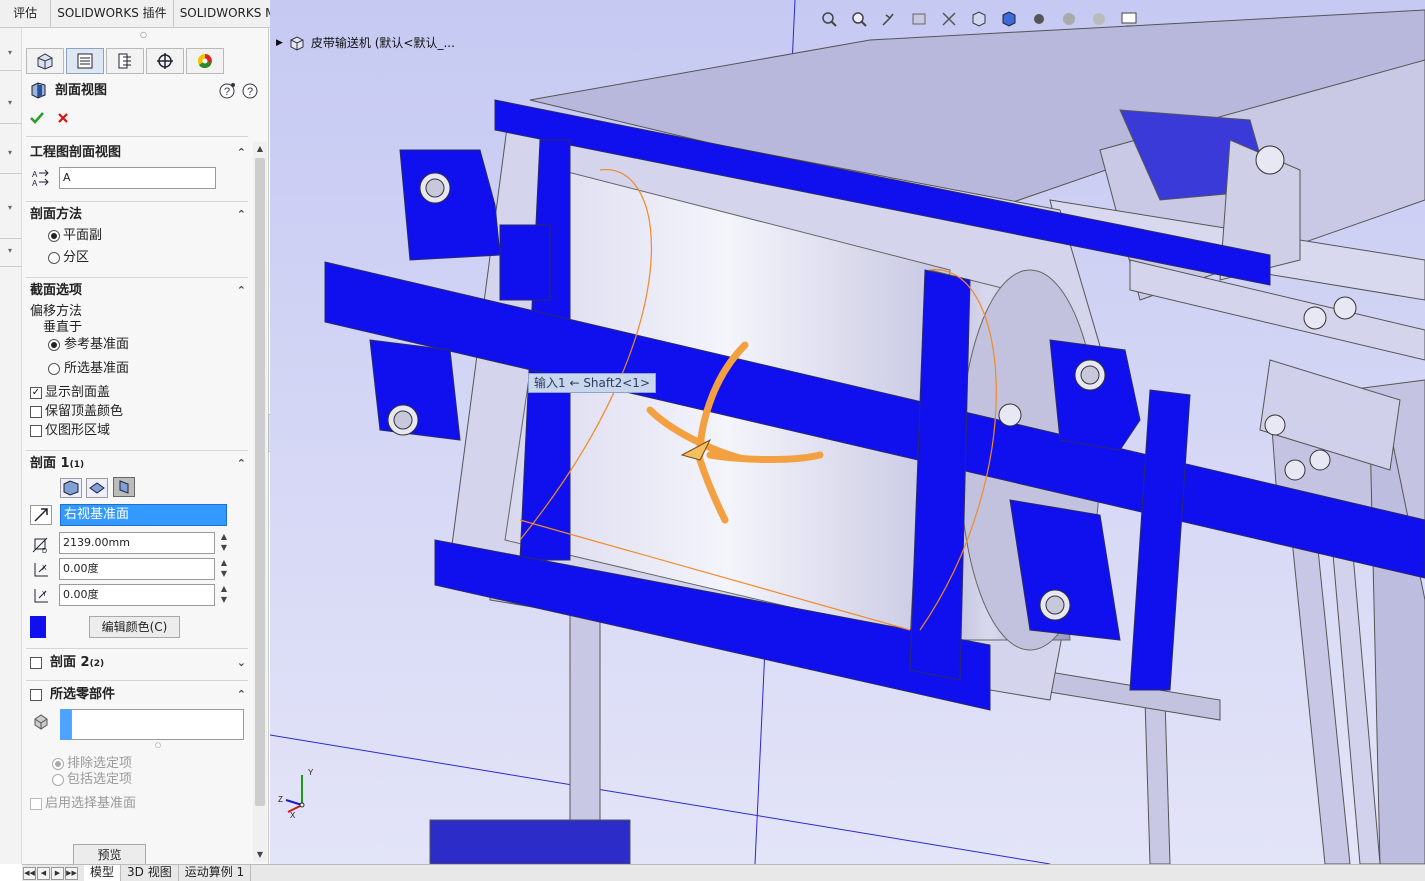 The height and width of the screenshot is (881, 1425). Describe the element at coordinates (224, 548) in the screenshot. I see `offset-spinner-down-icon: ▼` at that location.